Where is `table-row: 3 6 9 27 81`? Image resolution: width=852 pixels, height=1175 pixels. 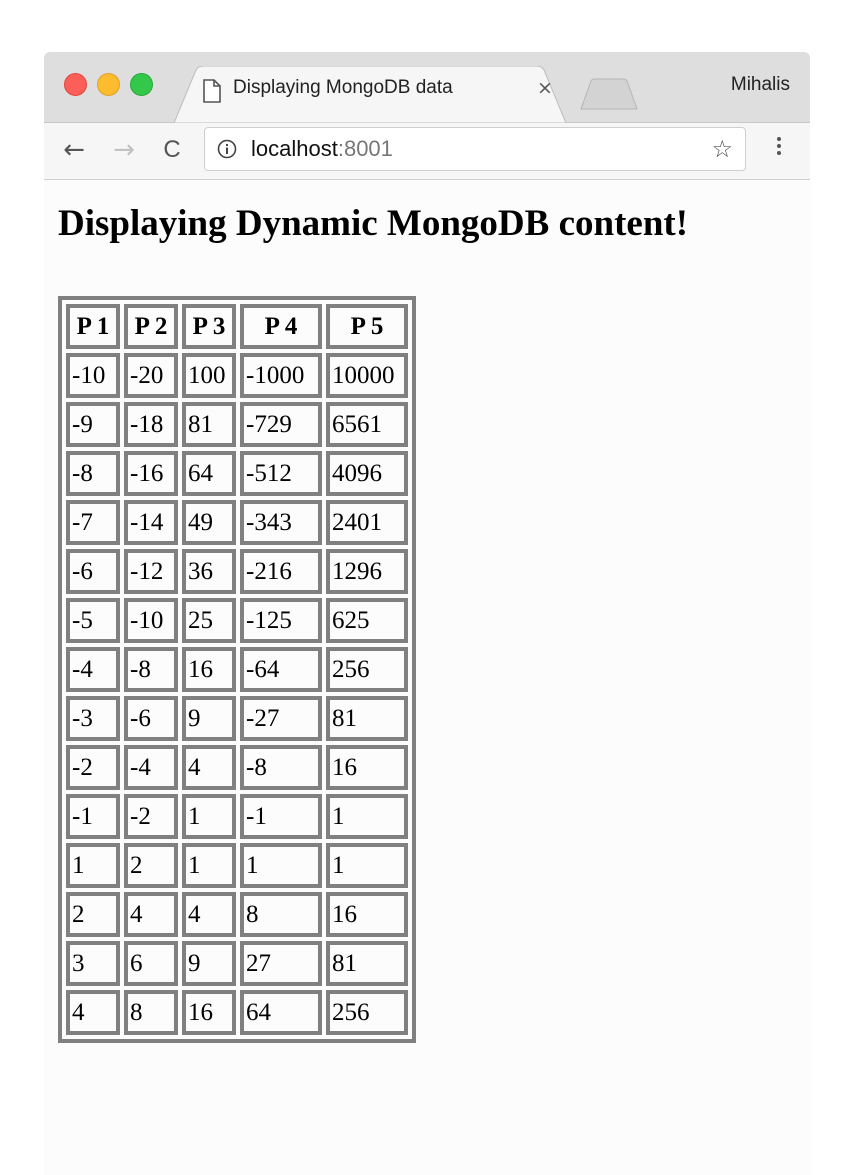 table-row: 3 6 9 27 81 is located at coordinates (237, 963).